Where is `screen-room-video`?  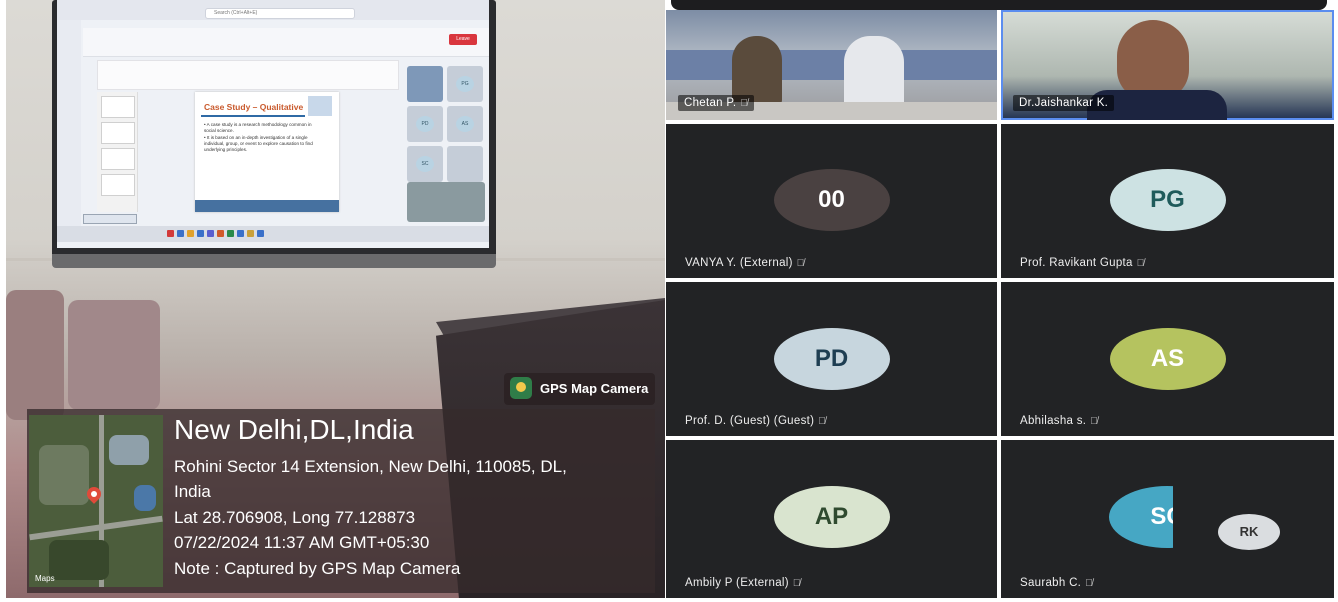
screen-room-video is located at coordinates (446, 202).